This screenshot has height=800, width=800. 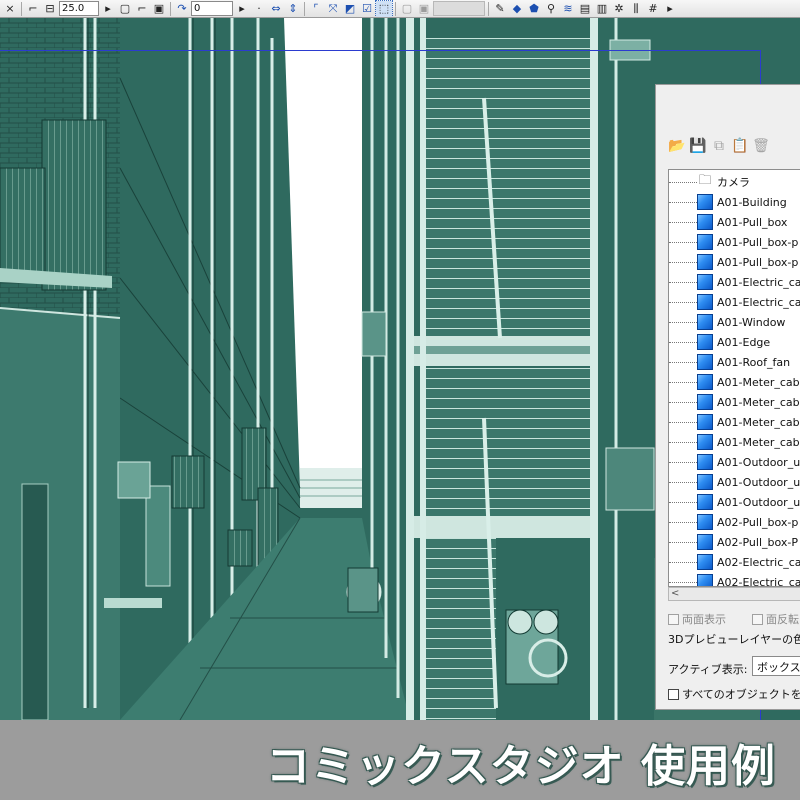 I want to click on zoom-input: 25.0, so click(x=79, y=8).